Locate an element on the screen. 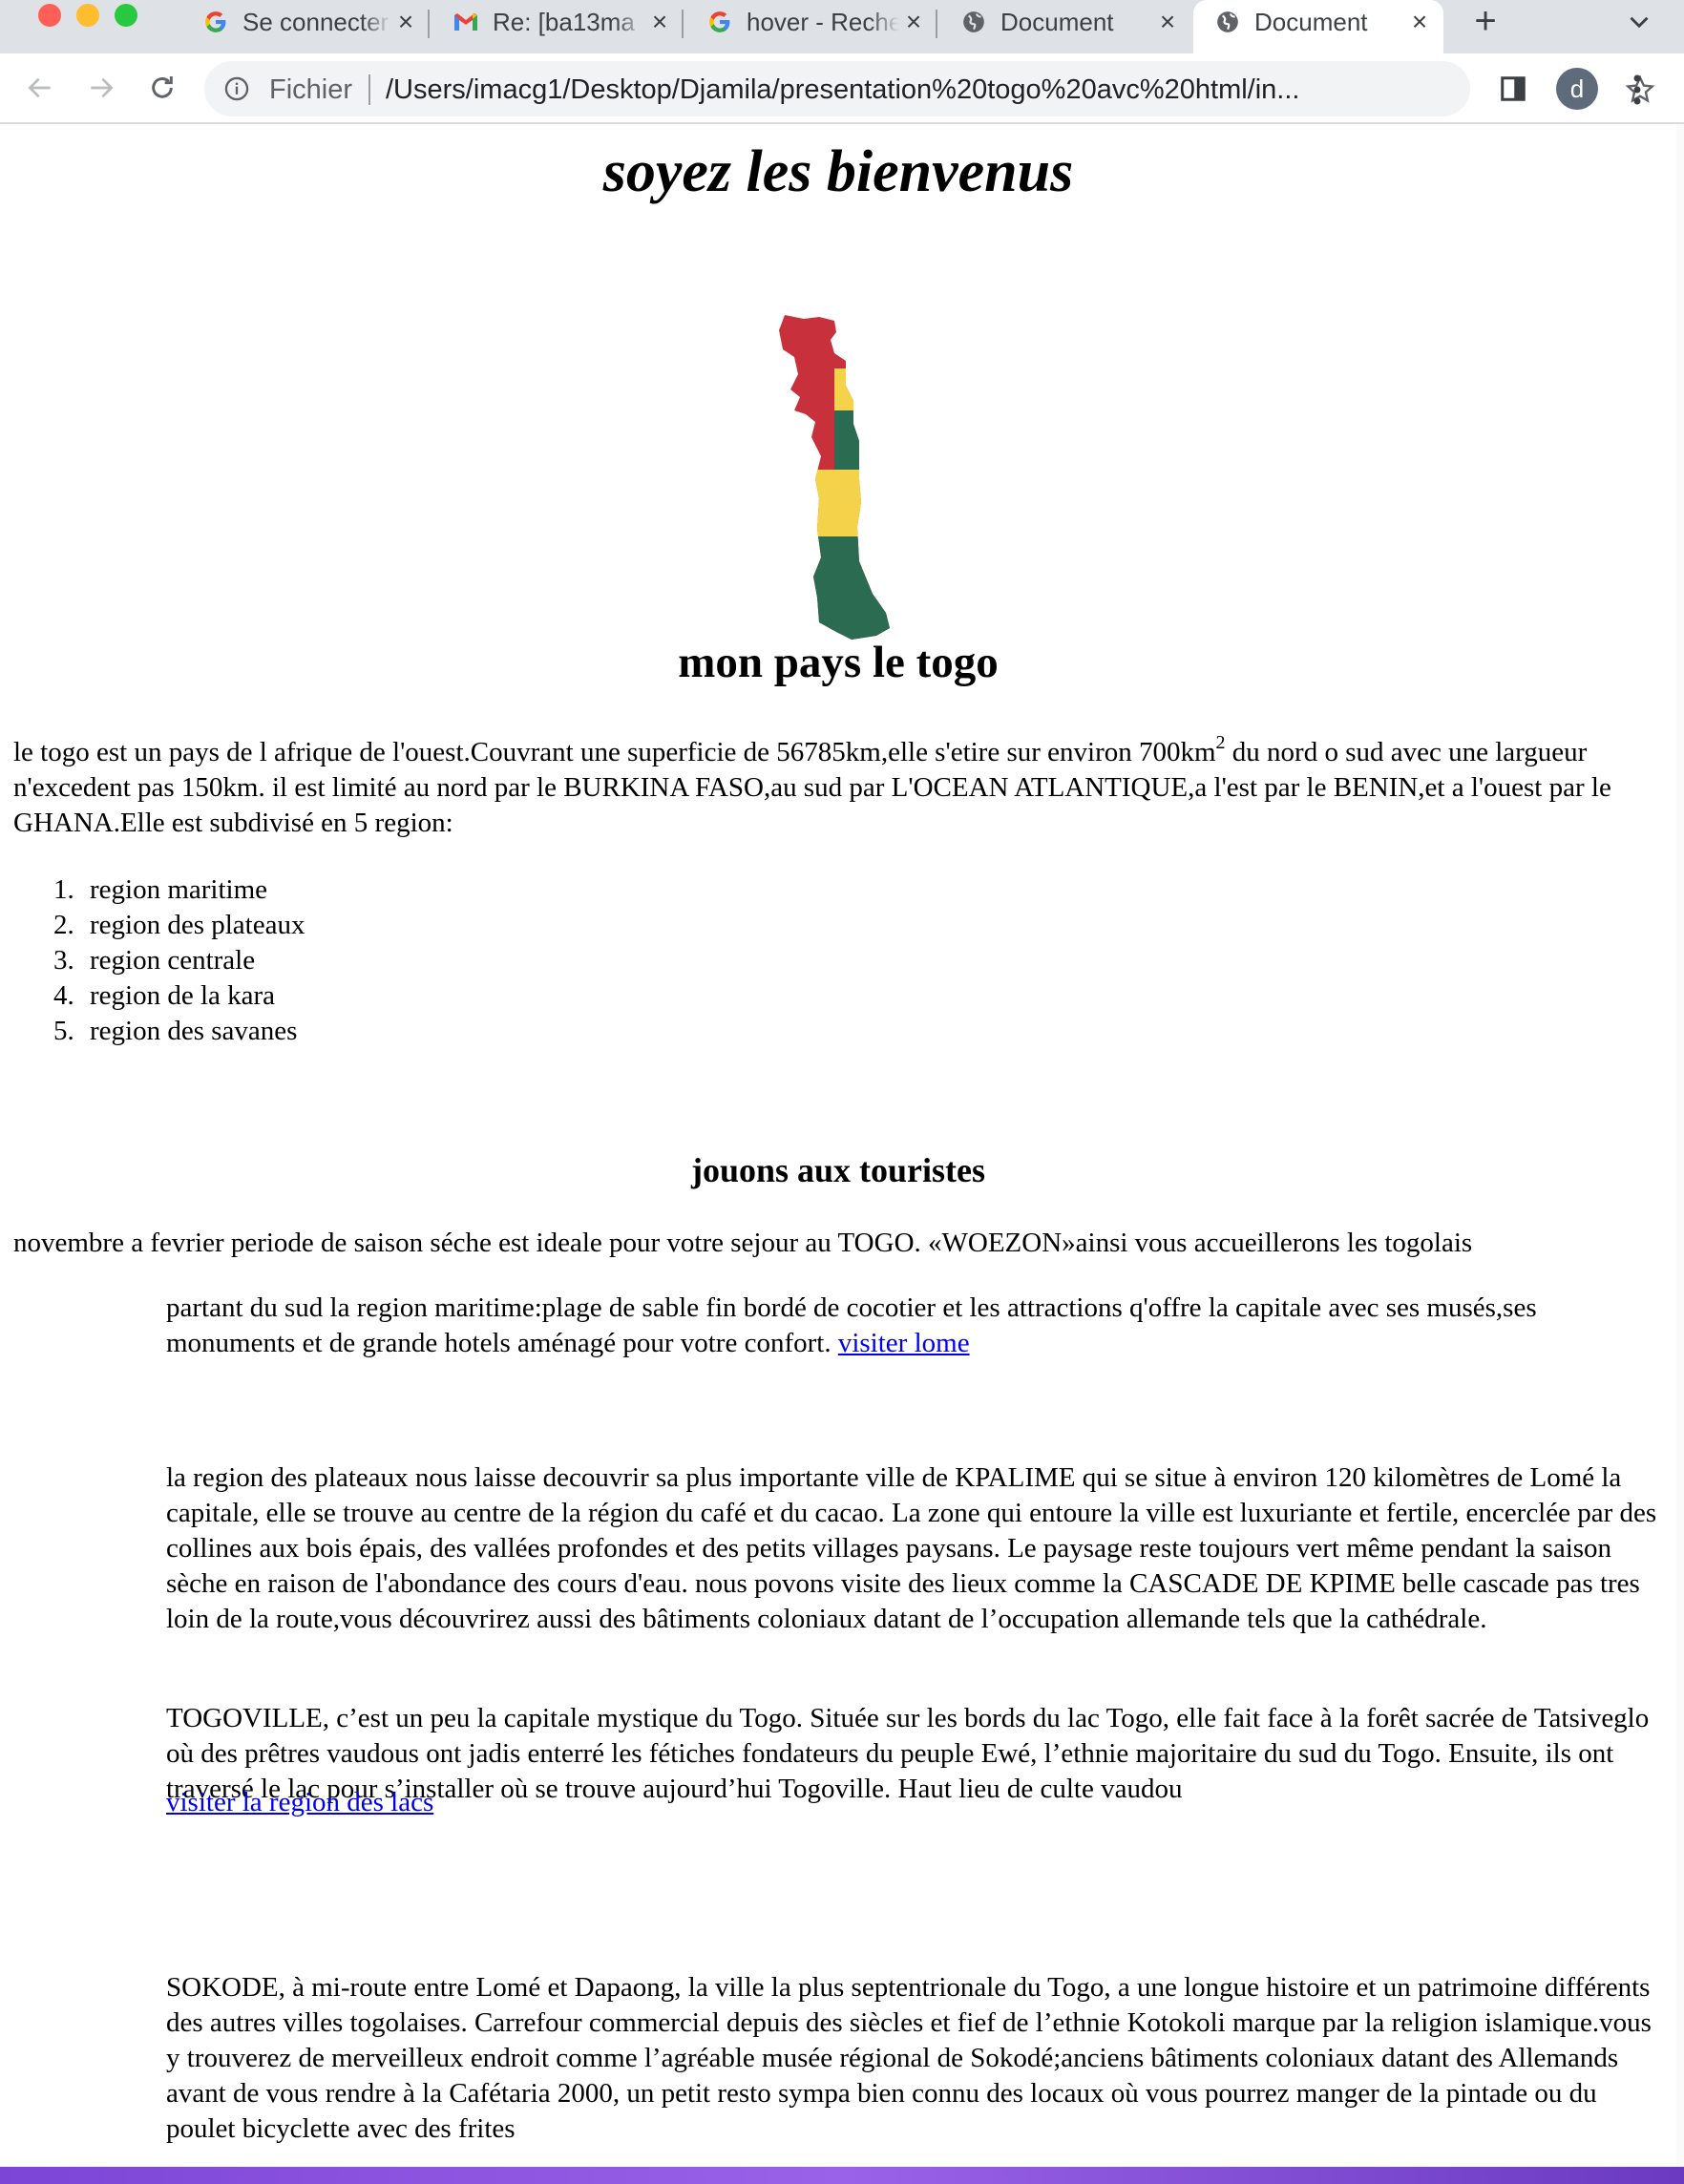  tab-document-active: Document × is located at coordinates (1318, 27).